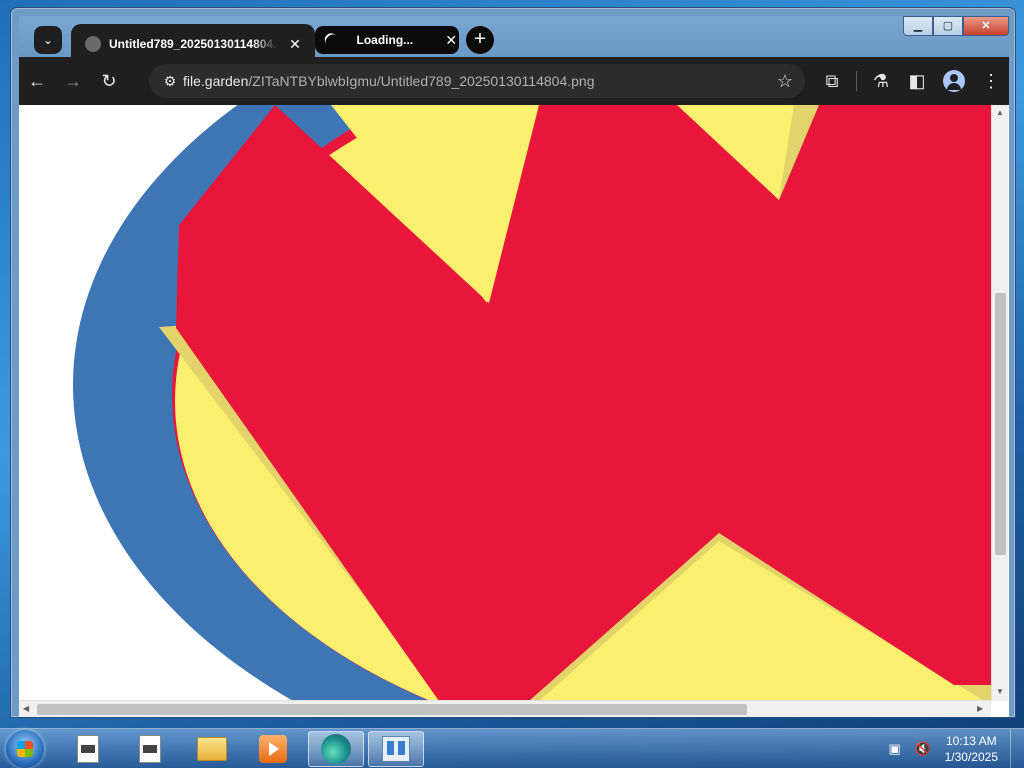 The image size is (1024, 768). What do you see at coordinates (73, 81) in the screenshot?
I see `forward-arrow-icon: →` at bounding box center [73, 81].